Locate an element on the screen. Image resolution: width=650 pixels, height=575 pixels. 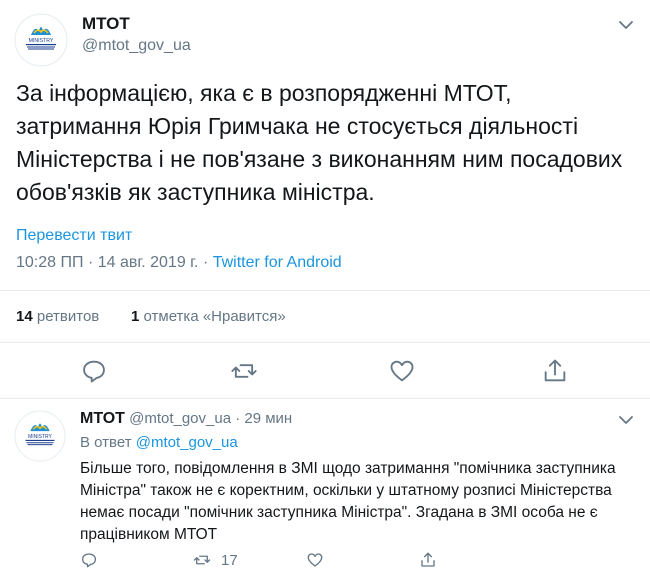
tweet-source: Twitter for Android is located at coordinates (277, 262).